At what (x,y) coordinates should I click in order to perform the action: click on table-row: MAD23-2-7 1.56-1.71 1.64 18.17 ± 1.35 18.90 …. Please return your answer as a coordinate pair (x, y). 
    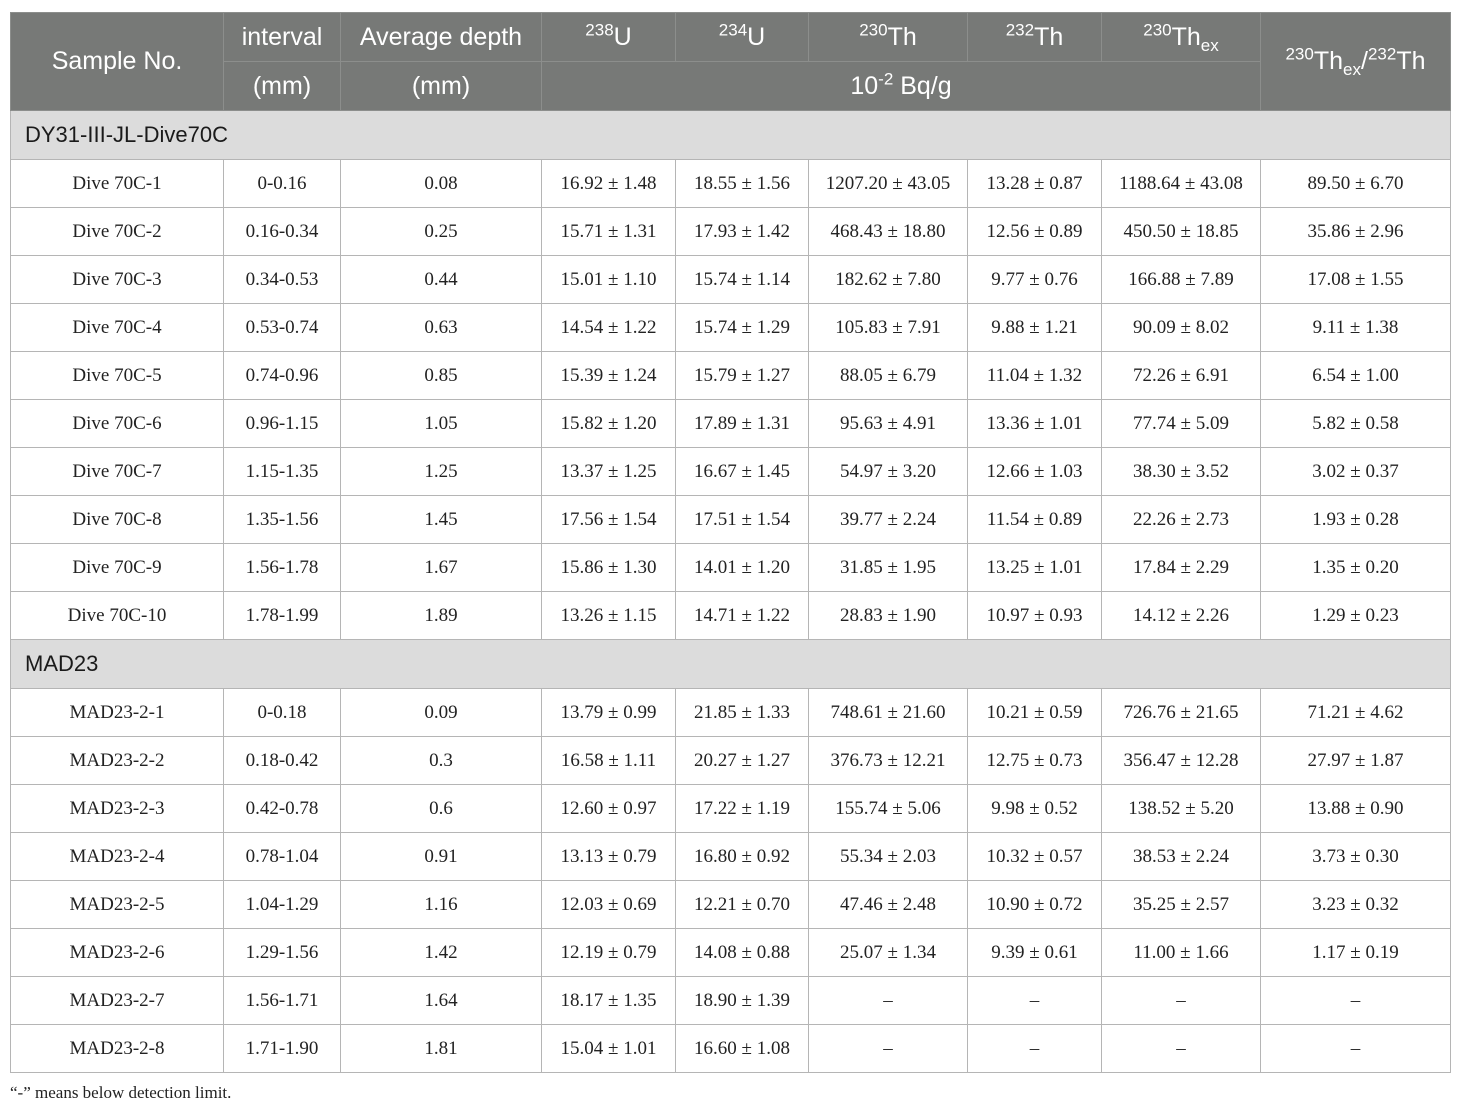
    Looking at the image, I should click on (730, 1000).